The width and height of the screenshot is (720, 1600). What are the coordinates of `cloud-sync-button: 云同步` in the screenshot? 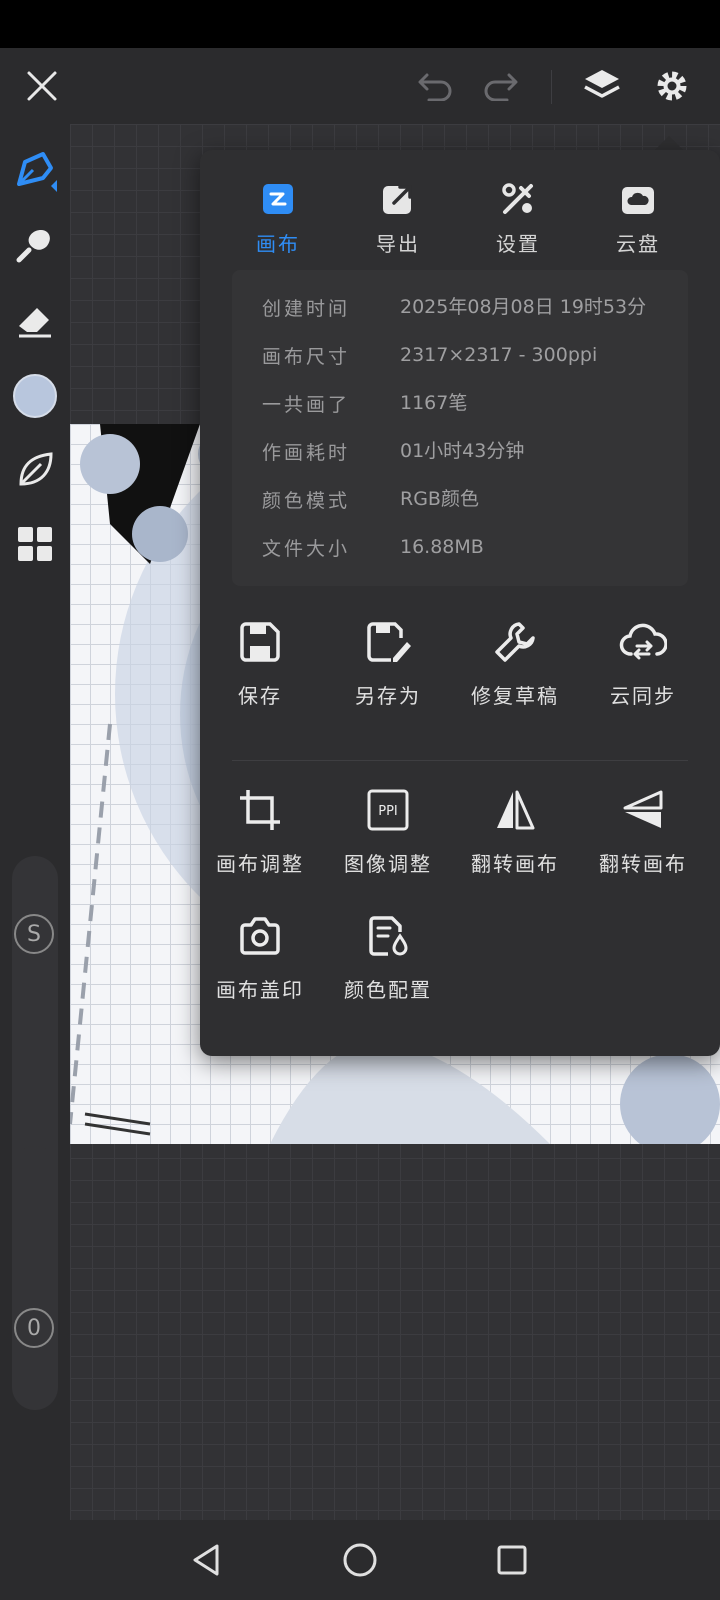 It's located at (643, 678).